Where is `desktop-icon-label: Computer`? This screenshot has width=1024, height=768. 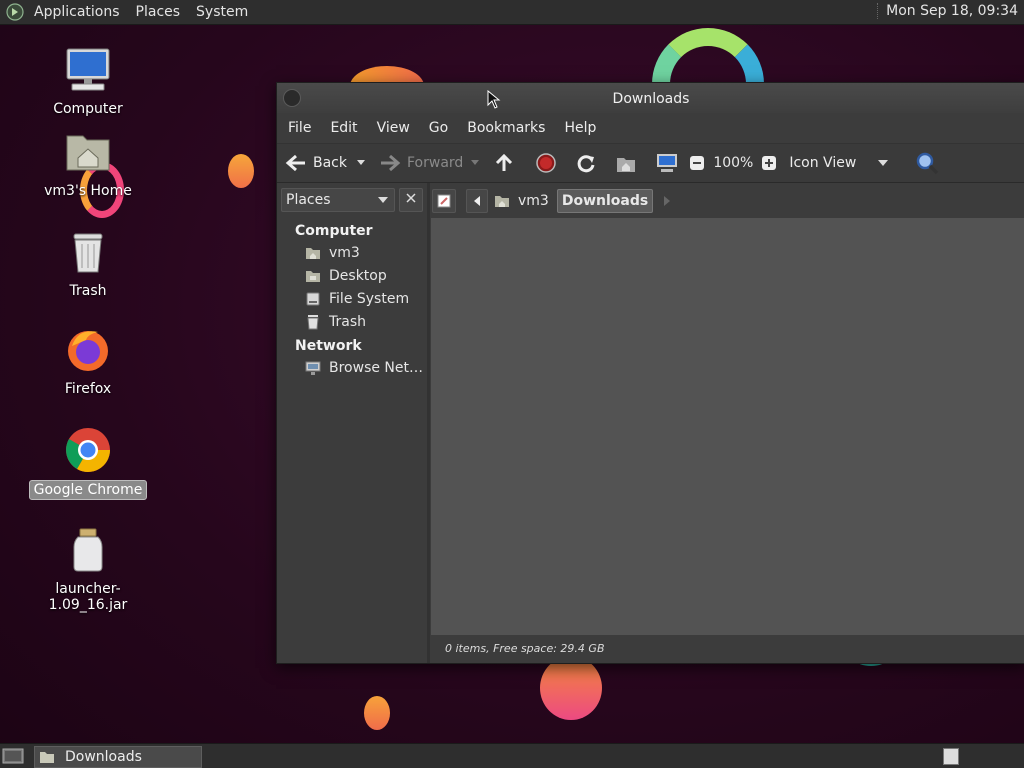
desktop-icon-label: Computer is located at coordinates (88, 109).